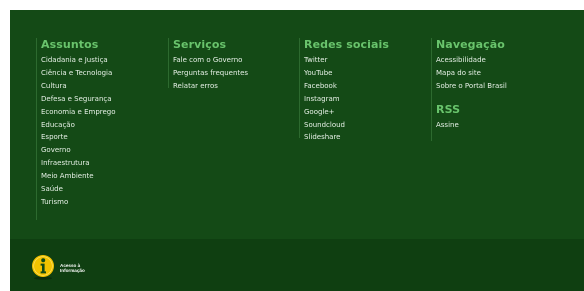 This screenshot has width=584, height=291. What do you see at coordinates (103, 112) in the screenshot?
I see `link-economia-emprego: Economia e Emprego` at bounding box center [103, 112].